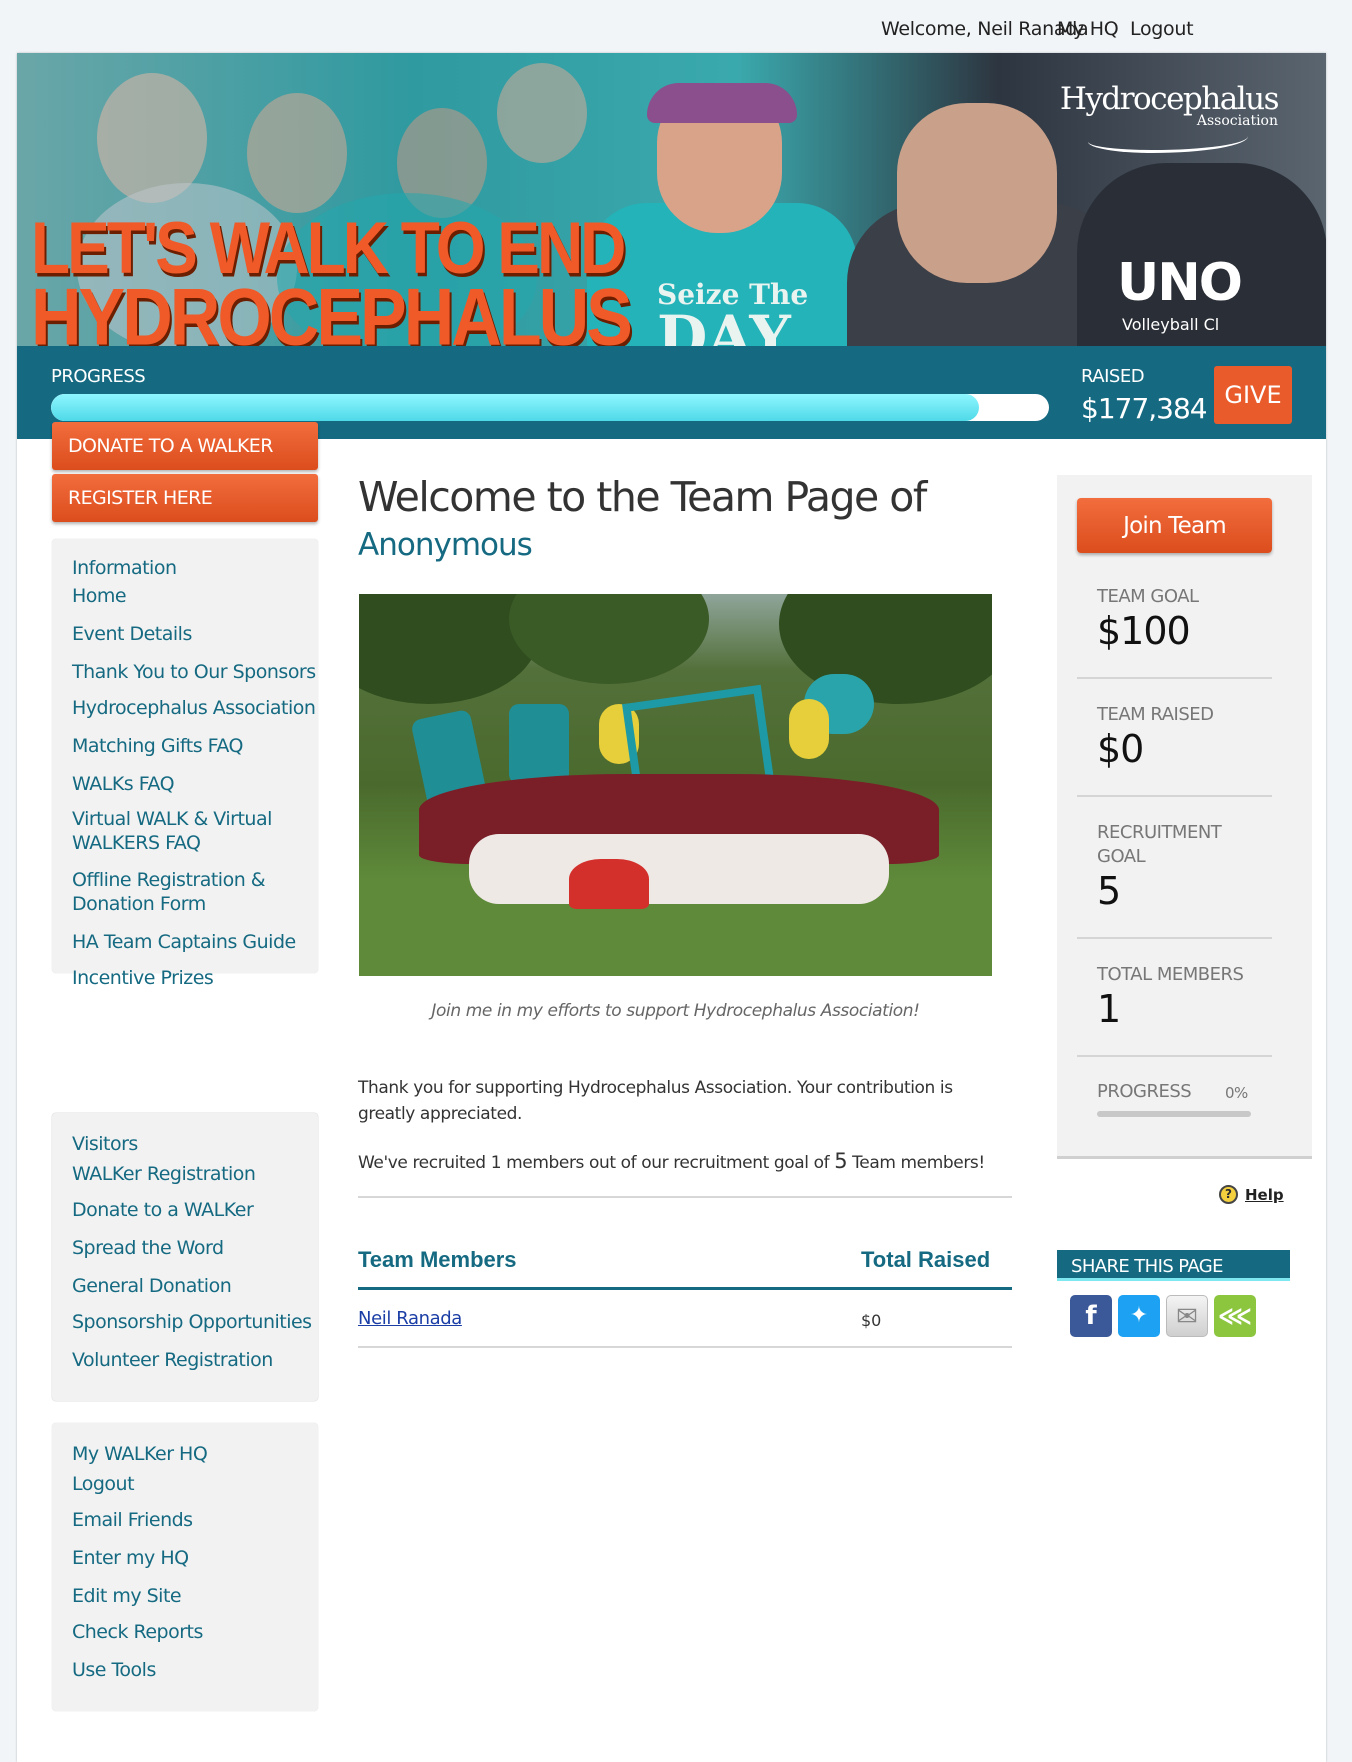 The image size is (1352, 1762). What do you see at coordinates (98, 376) in the screenshot?
I see `progress-label: PROGRESS` at bounding box center [98, 376].